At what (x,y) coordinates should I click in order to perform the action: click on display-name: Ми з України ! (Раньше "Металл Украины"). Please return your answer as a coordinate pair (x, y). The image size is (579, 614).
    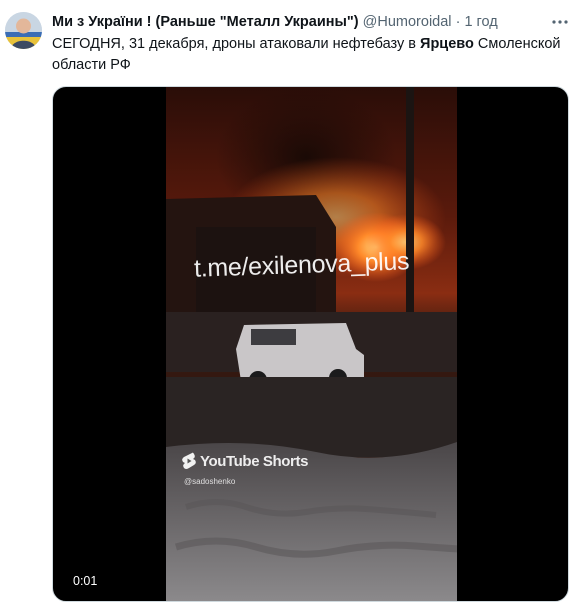
    Looking at the image, I should click on (205, 22).